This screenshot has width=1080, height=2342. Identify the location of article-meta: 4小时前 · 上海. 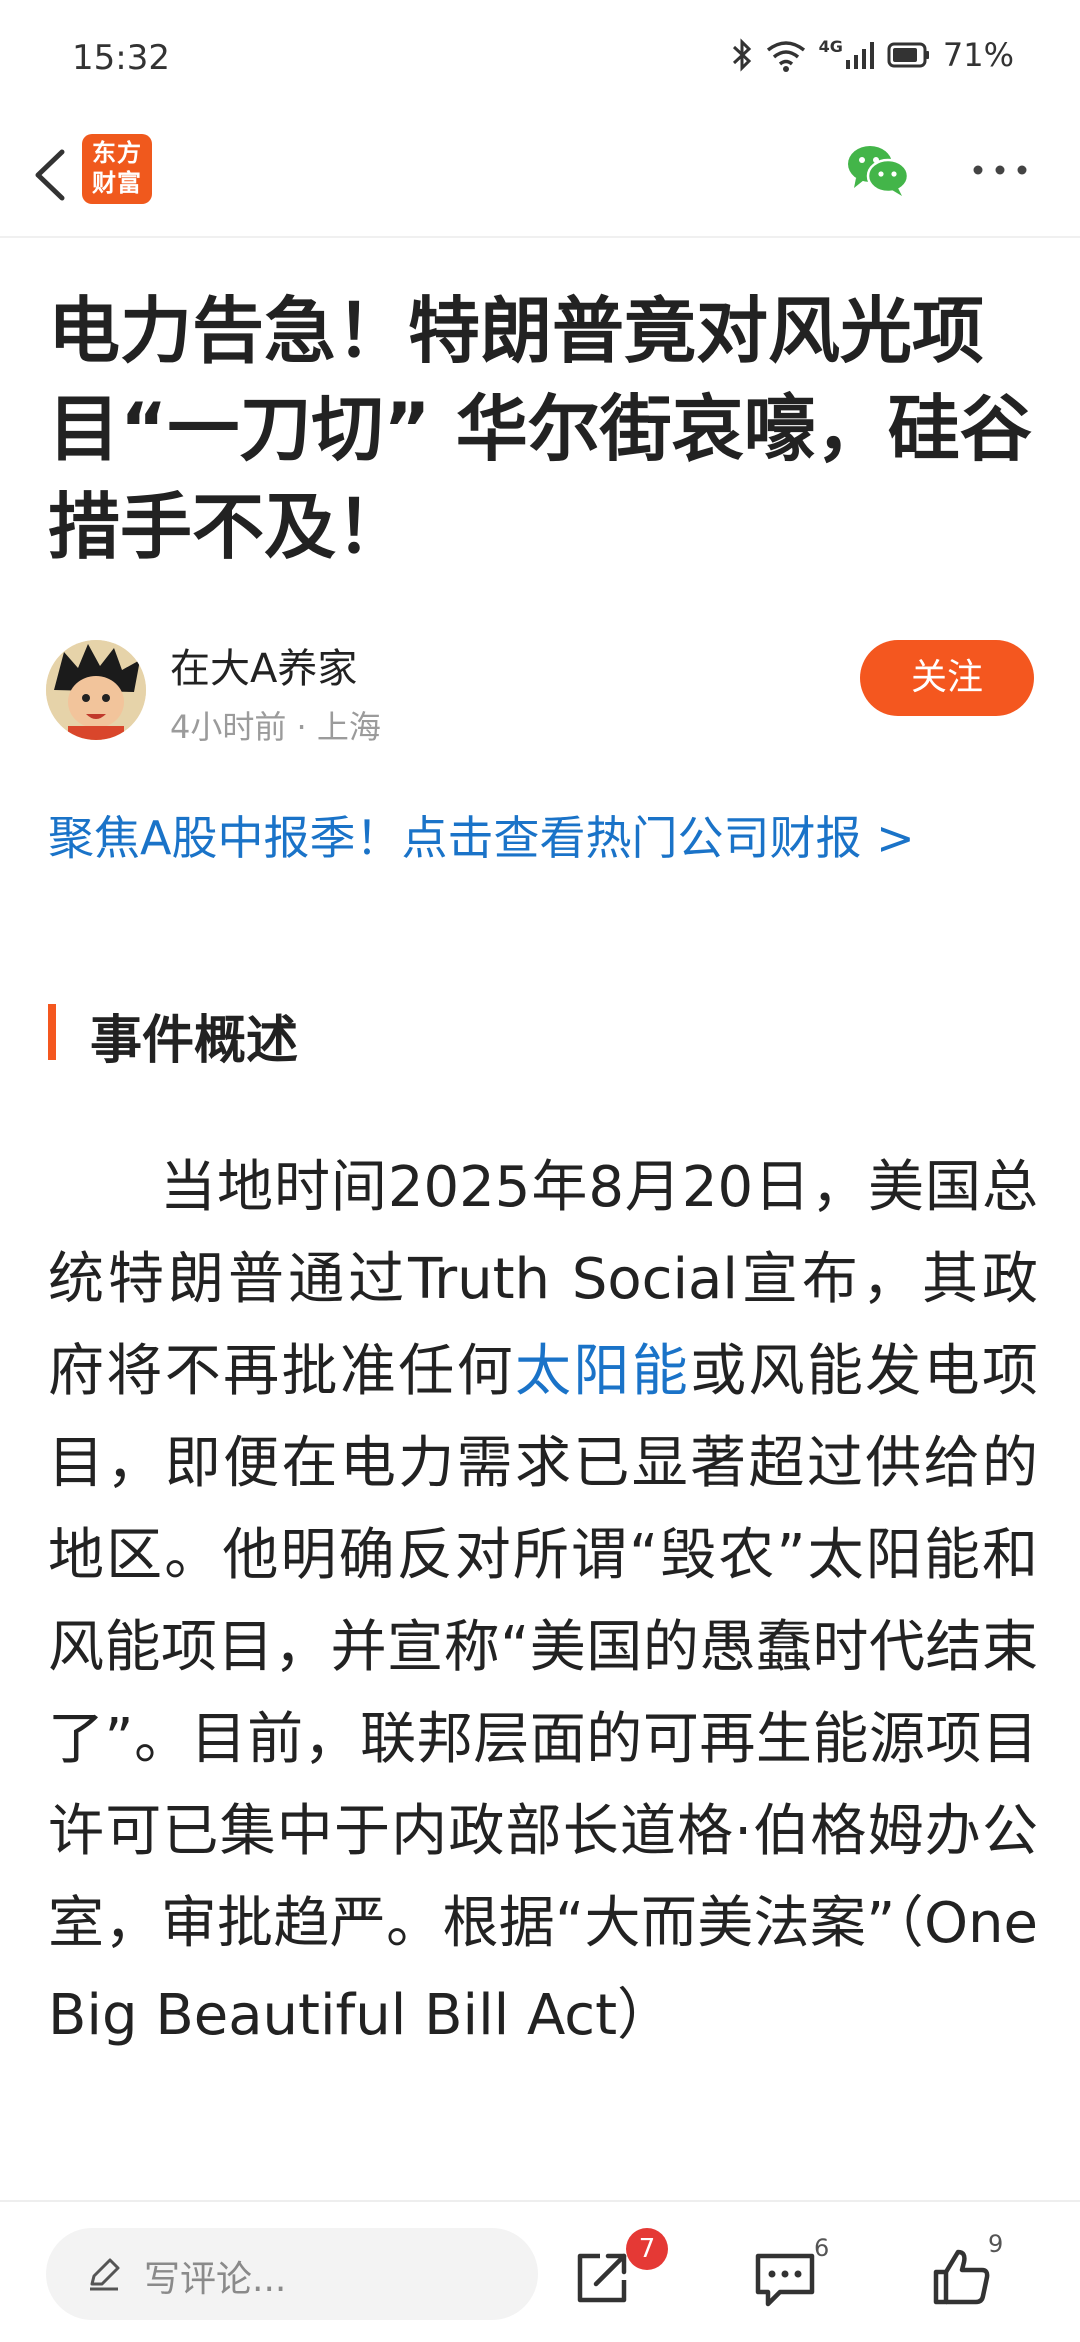
(275, 727).